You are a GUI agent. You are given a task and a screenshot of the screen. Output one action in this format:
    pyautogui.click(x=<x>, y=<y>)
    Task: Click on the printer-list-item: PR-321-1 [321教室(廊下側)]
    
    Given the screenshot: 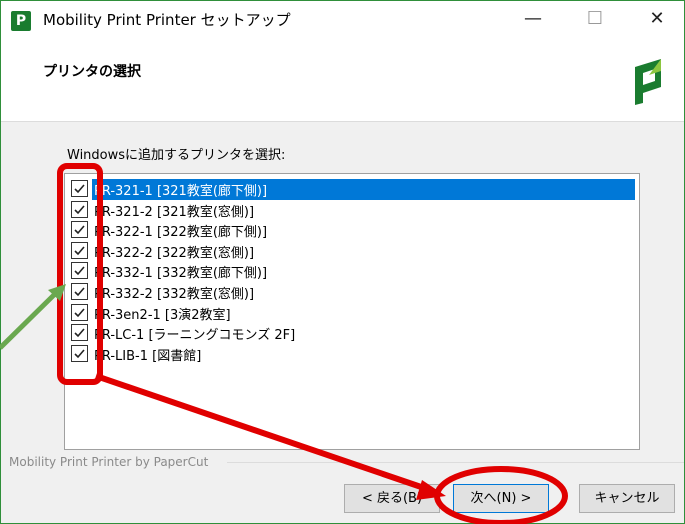 What is the action you would take?
    pyautogui.click(x=352, y=189)
    